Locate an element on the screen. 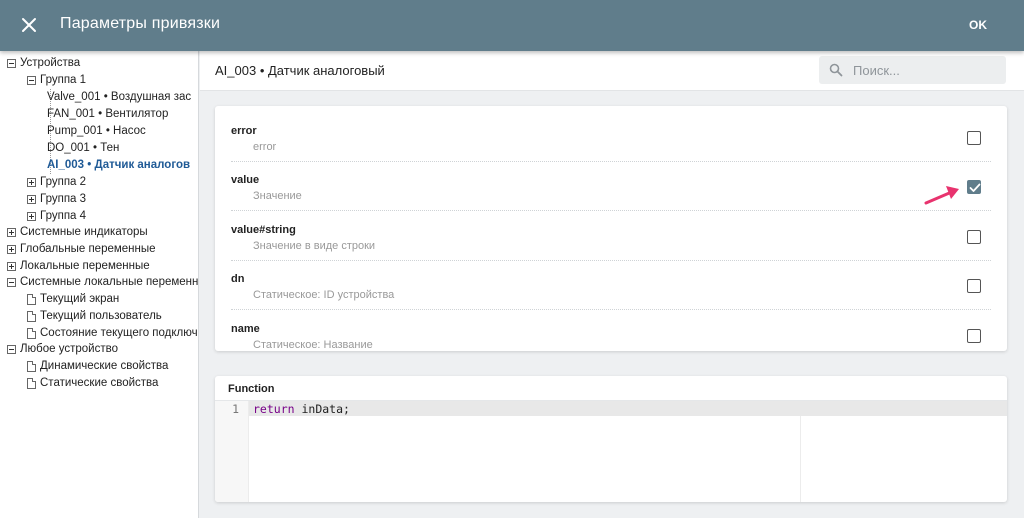  property-name: name is located at coordinates (245, 329).